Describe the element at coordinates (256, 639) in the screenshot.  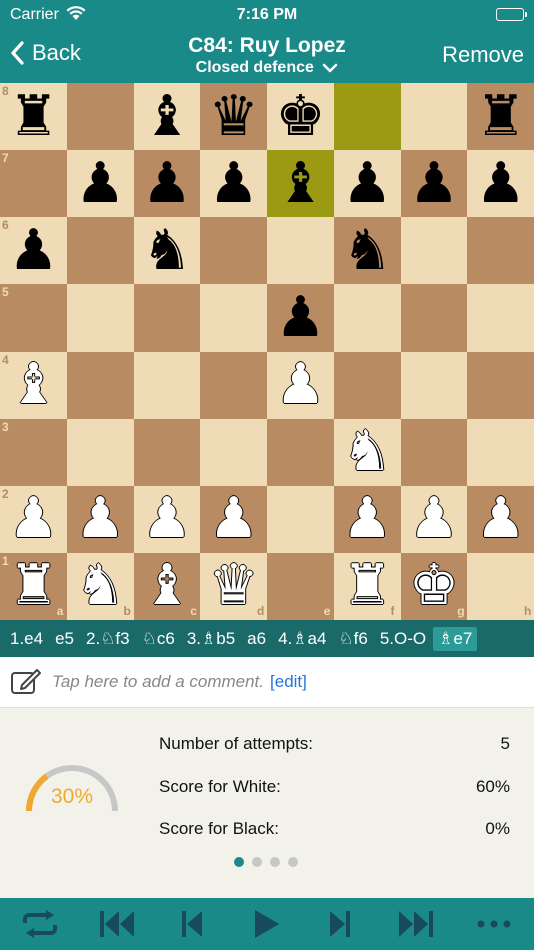
I see `move-item: a6` at that location.